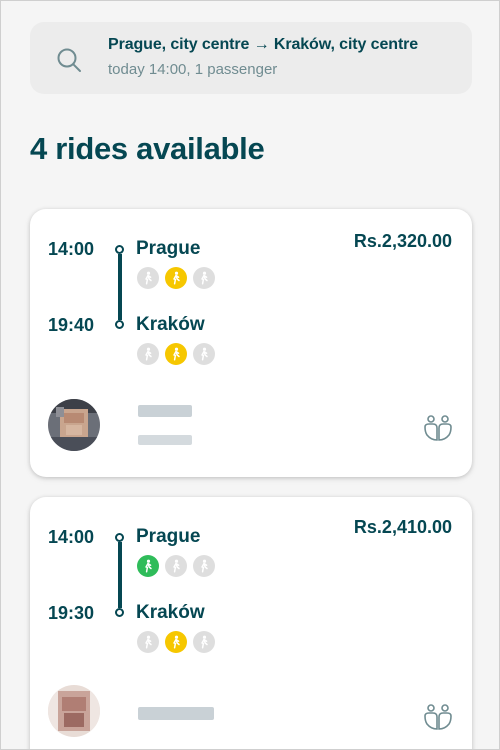 This screenshot has width=500, height=750. Describe the element at coordinates (165, 440) in the screenshot. I see `driver-rating-blurred` at that location.